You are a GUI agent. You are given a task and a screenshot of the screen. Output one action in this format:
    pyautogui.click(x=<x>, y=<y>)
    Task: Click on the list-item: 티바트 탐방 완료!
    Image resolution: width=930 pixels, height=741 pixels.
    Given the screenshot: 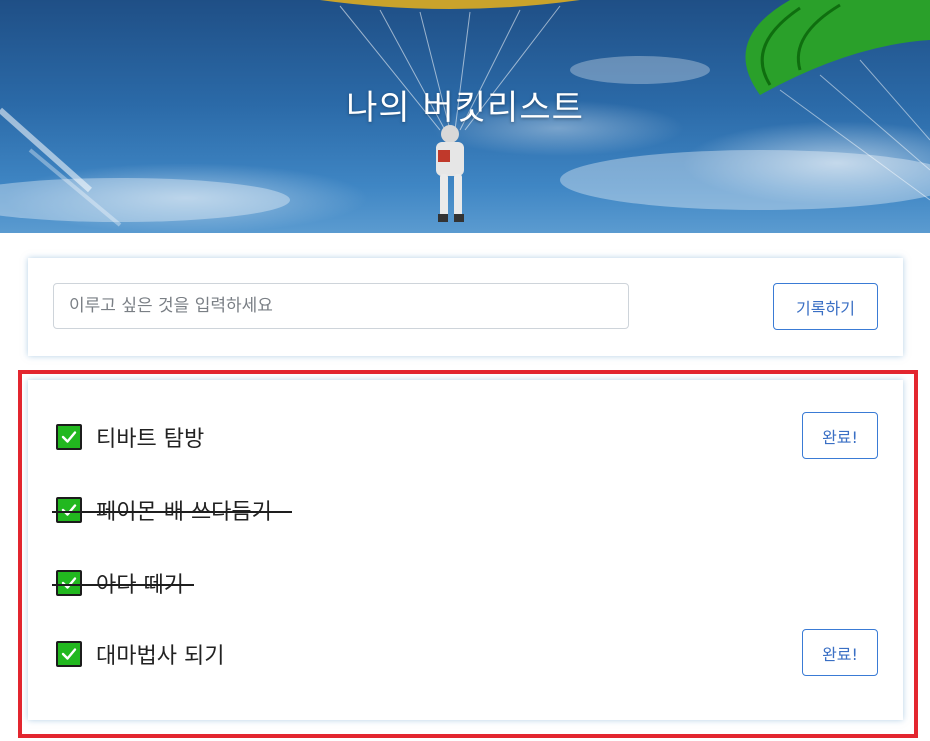 What is the action you would take?
    pyautogui.click(x=465, y=436)
    